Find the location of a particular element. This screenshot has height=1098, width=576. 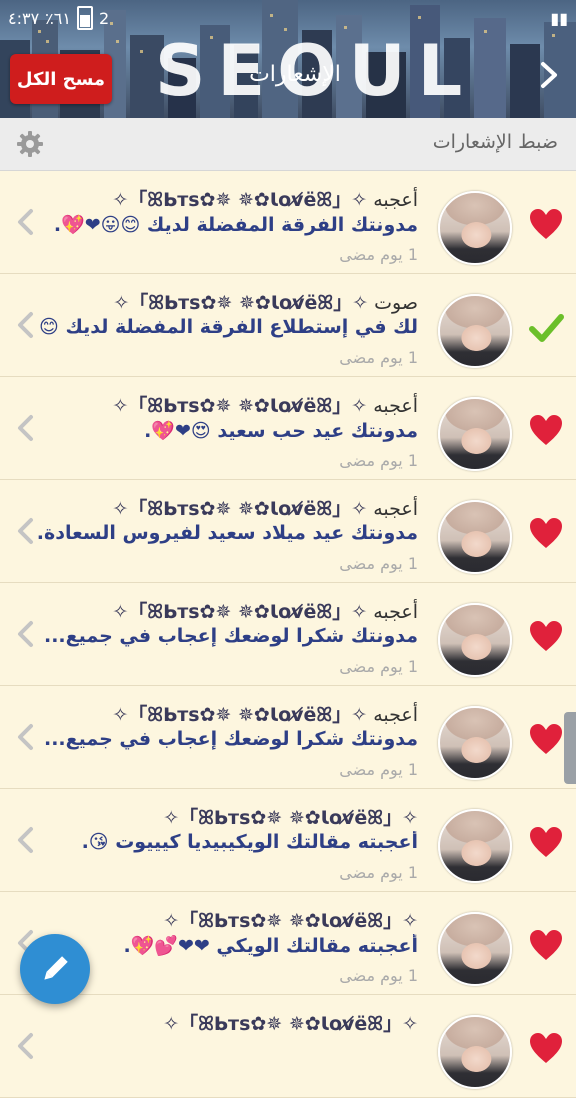

back-arrow-icon is located at coordinates (549, 78).